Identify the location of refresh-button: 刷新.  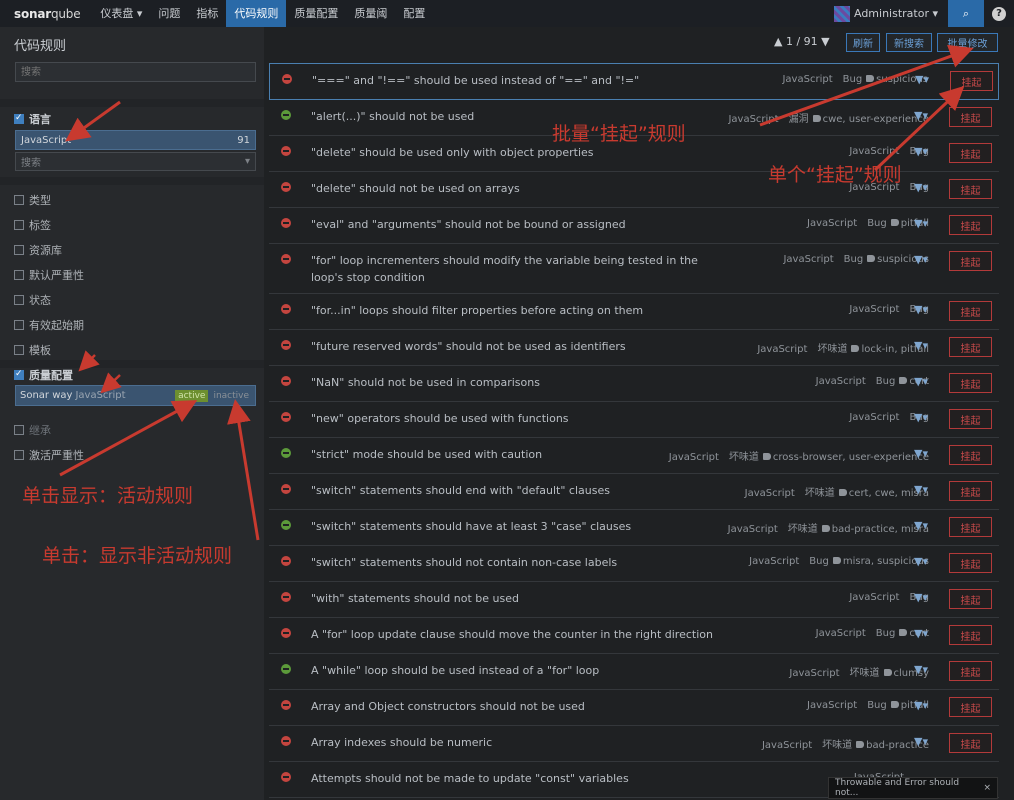
(863, 42).